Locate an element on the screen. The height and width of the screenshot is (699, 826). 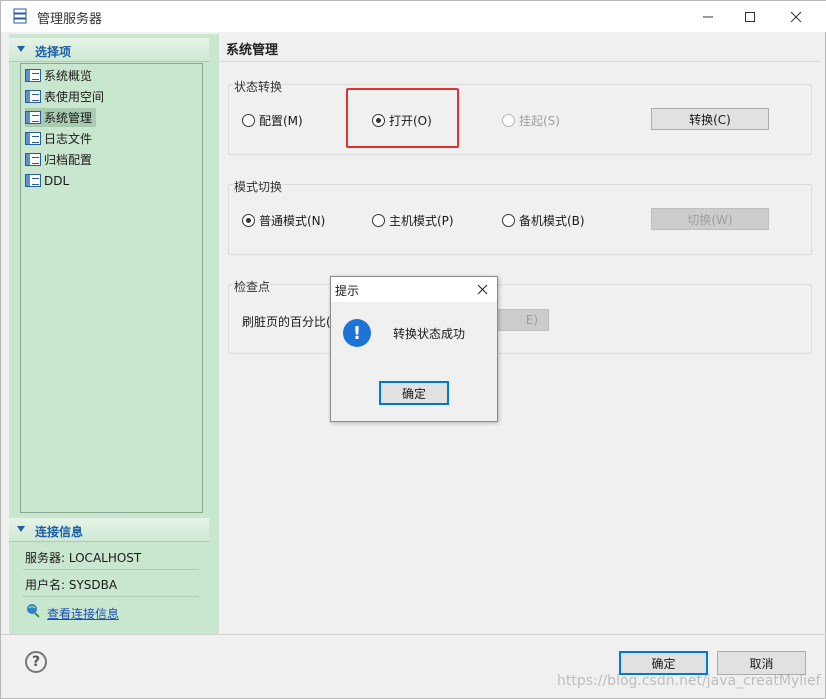
tree-item-archive-config: 归档配置 is located at coordinates (60, 159).